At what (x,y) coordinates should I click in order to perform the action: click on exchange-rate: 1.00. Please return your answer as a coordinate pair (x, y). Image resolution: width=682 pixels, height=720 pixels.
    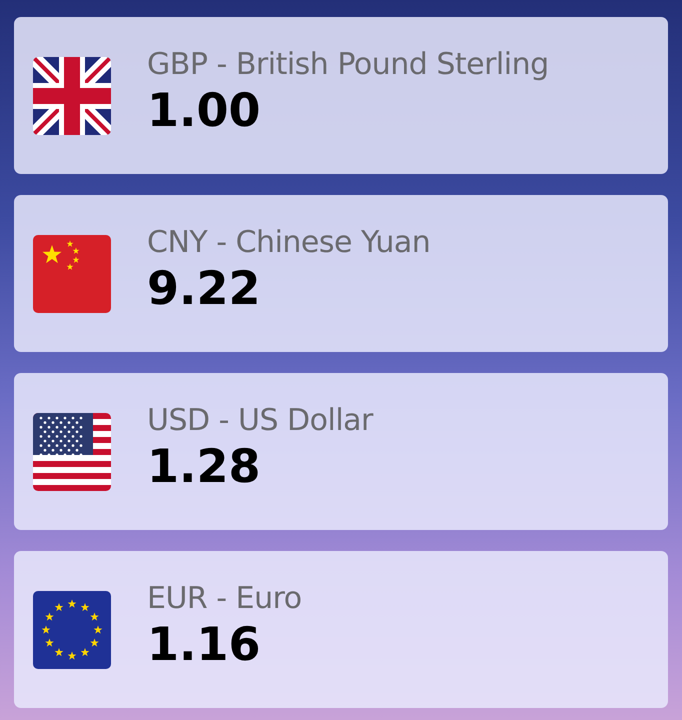
    Looking at the image, I should click on (204, 110).